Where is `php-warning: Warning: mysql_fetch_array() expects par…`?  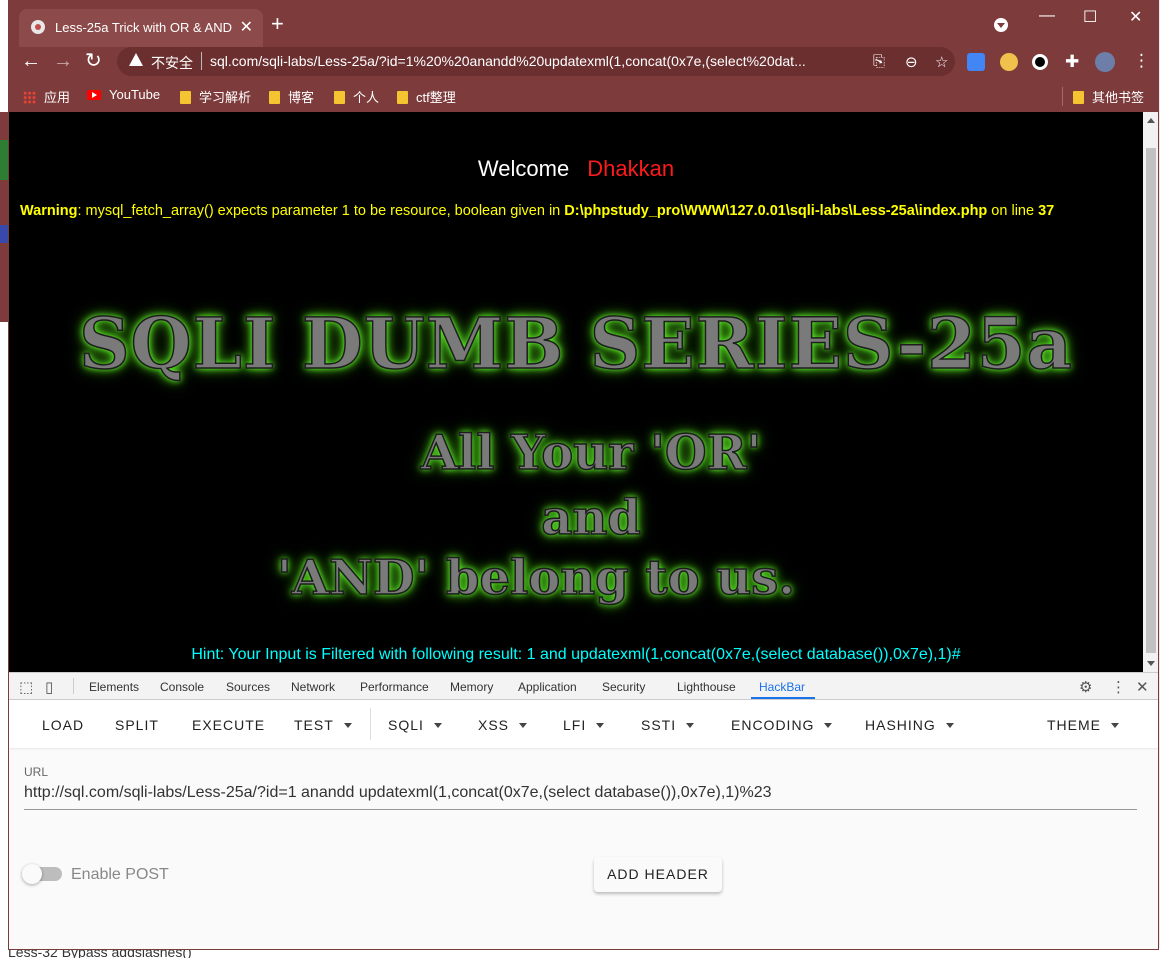
php-warning: Warning: mysql_fetch_array() expects par… is located at coordinates (537, 211).